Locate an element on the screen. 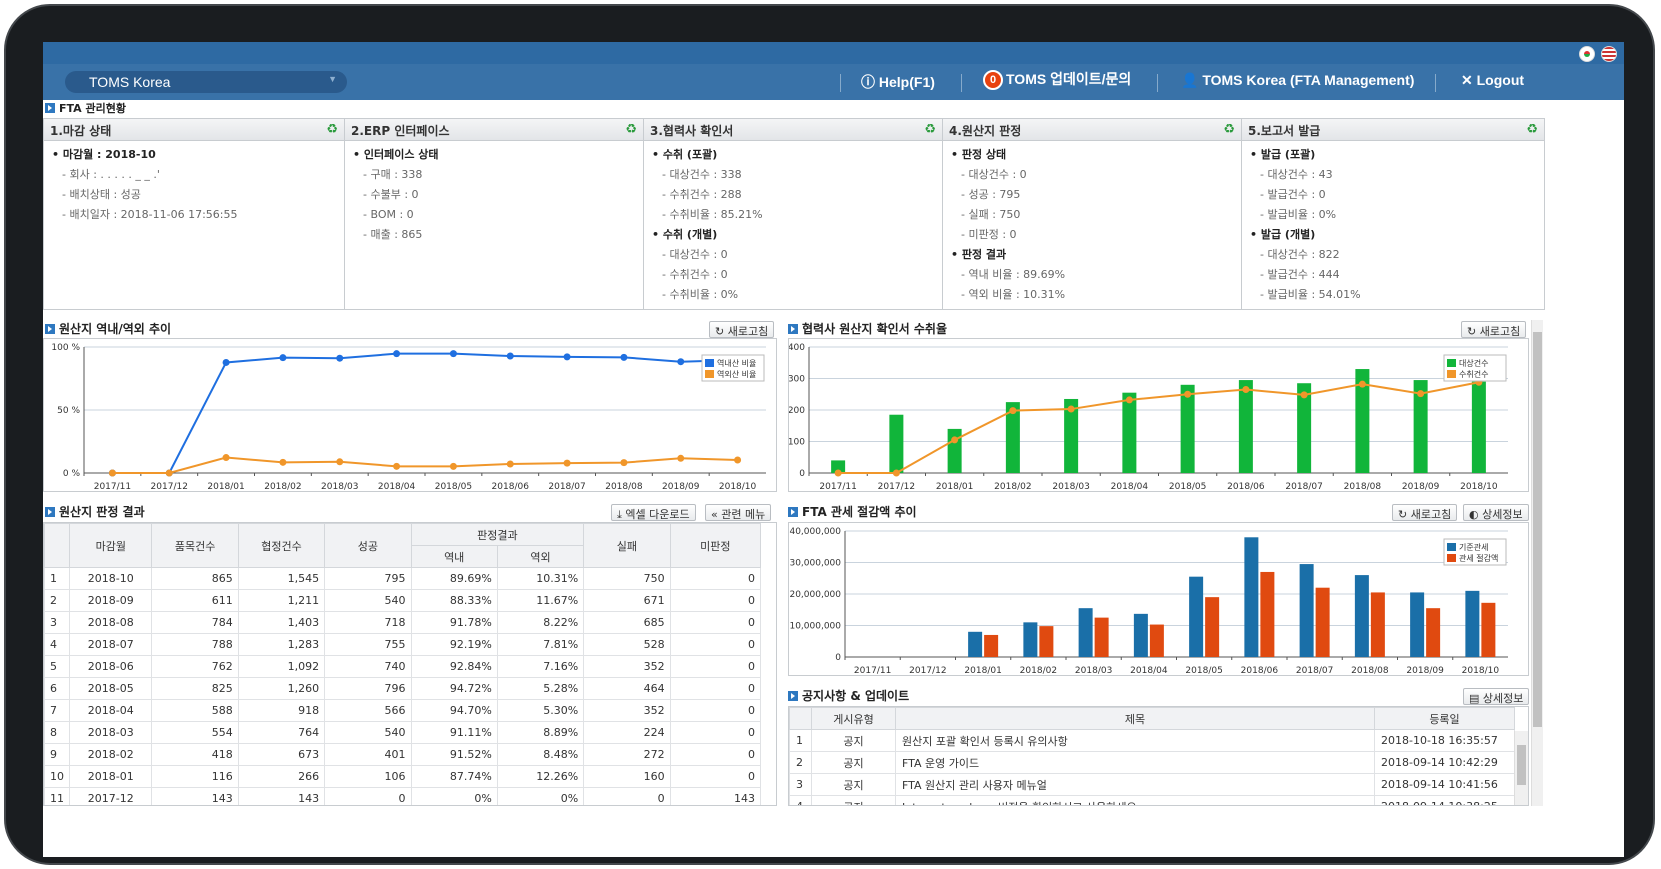 This screenshot has height=869, width=1661. col-date: 등록일 is located at coordinates (1444, 718).